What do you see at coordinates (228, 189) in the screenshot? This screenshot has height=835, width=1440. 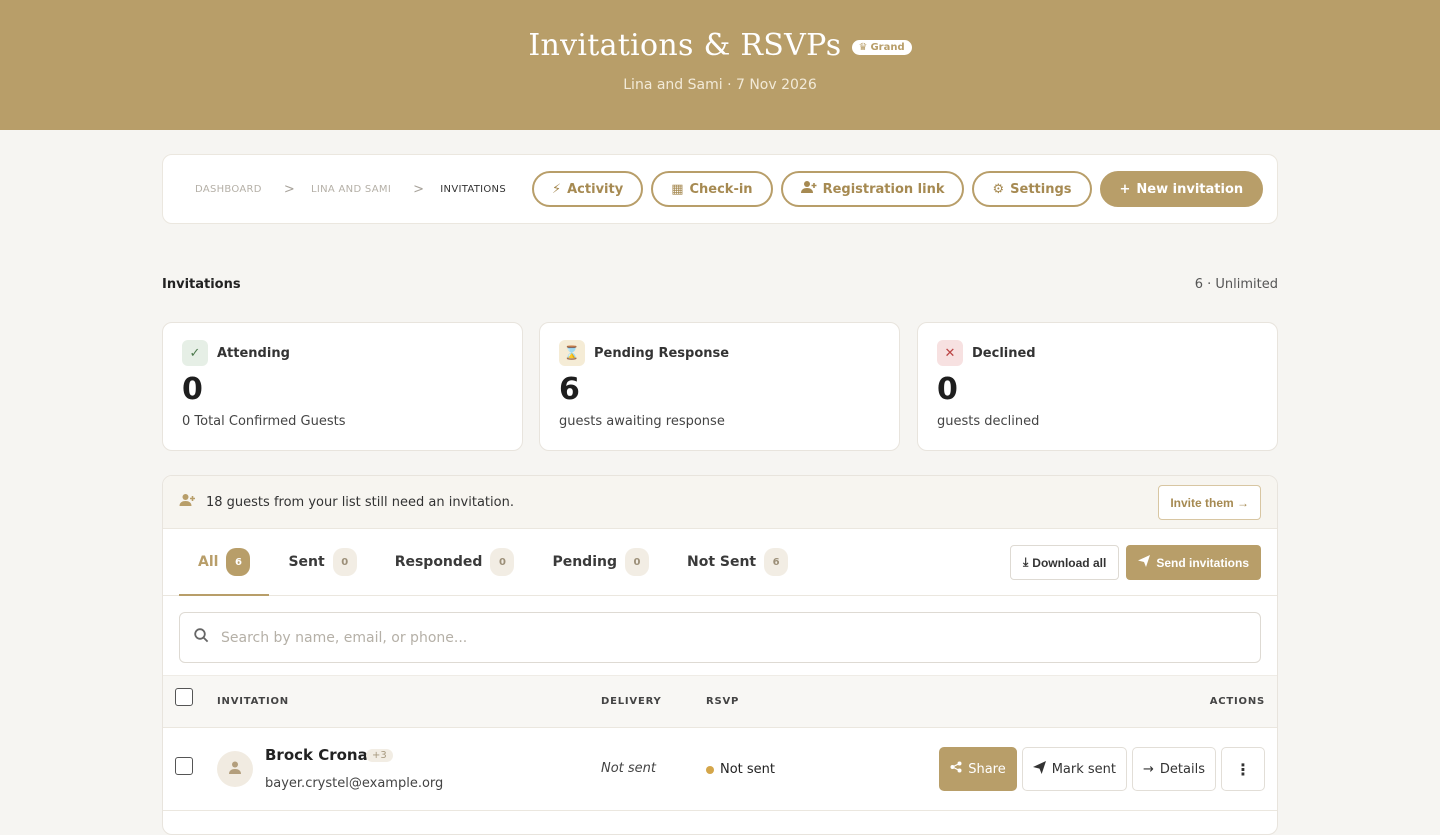 I see `breadcrumb-dashboard: DASHBOARD` at bounding box center [228, 189].